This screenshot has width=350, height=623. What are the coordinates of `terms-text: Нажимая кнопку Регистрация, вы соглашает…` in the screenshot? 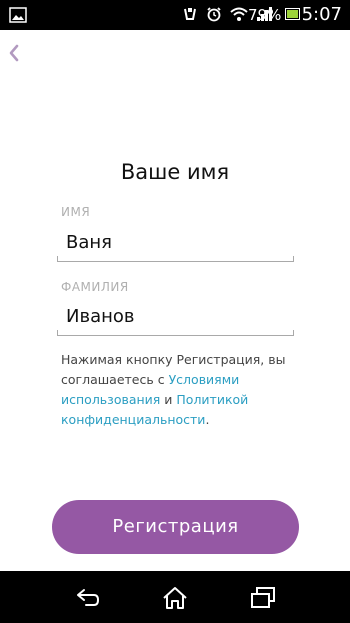 It's located at (181, 390).